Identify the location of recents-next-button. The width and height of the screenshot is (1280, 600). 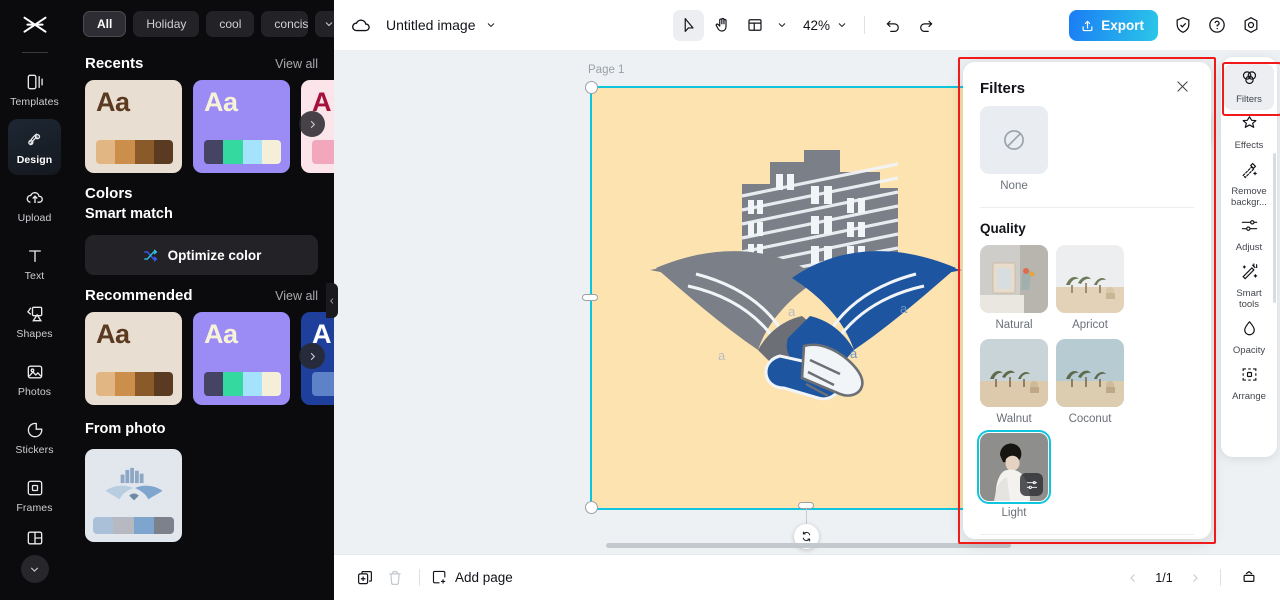
(312, 124).